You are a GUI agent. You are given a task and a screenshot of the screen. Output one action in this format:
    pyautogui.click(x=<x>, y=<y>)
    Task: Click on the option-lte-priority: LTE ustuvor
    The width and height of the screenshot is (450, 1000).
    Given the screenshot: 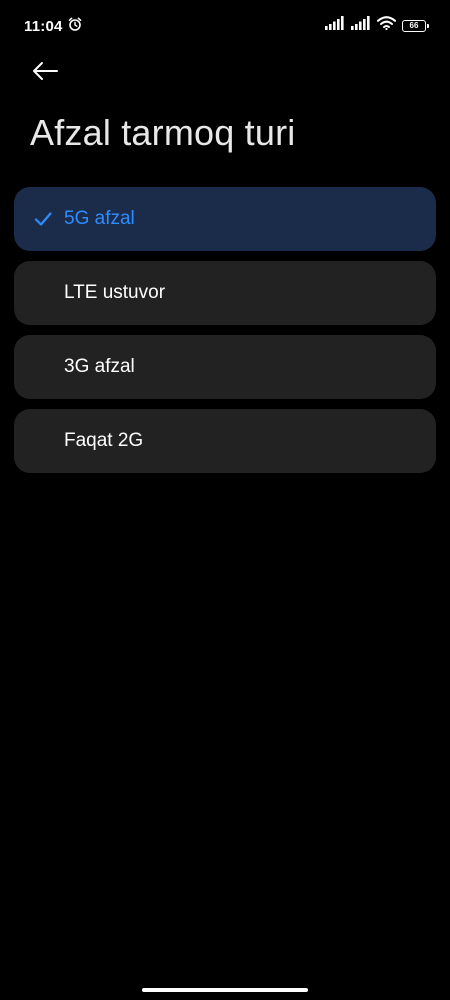 What is the action you would take?
    pyautogui.click(x=225, y=293)
    